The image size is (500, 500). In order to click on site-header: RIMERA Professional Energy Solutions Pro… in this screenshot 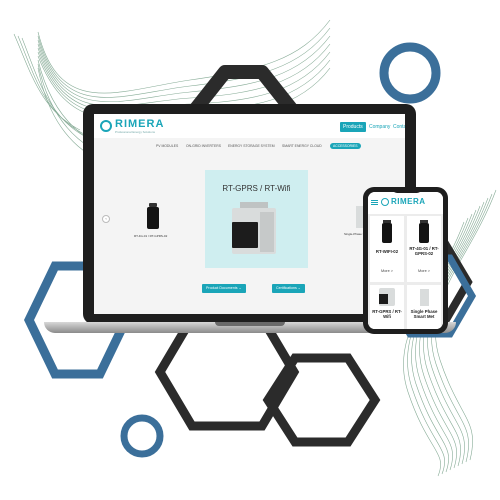, I will do `click(249, 126)`.